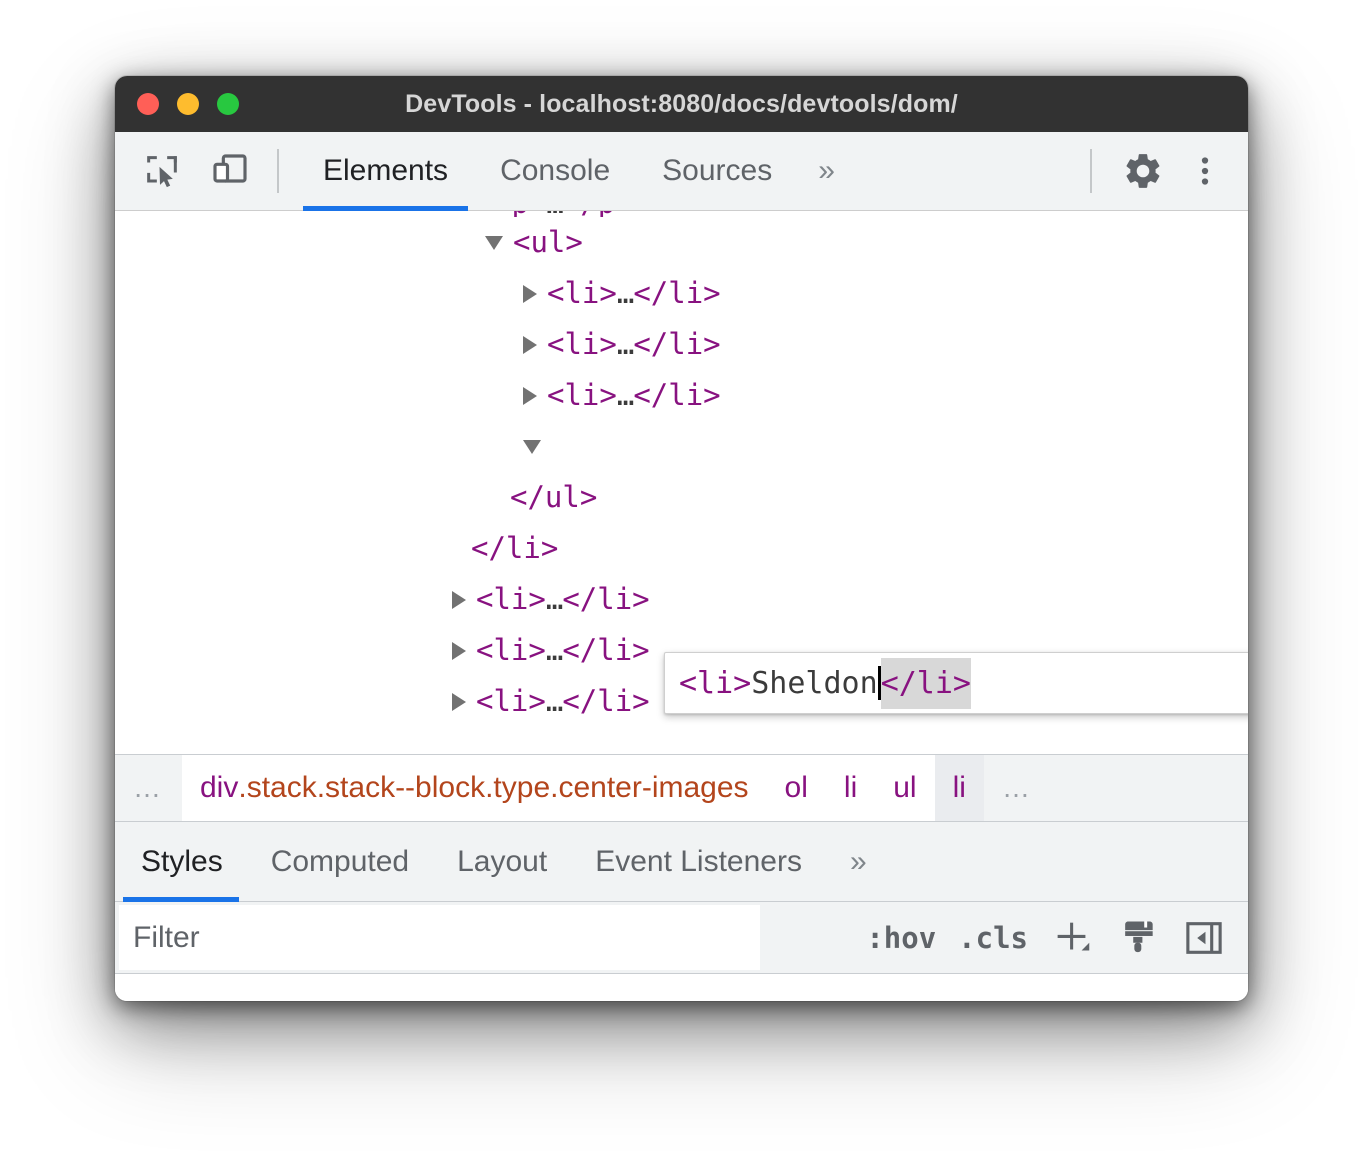 The width and height of the screenshot is (1362, 1154). I want to click on breadcrumb-item-li-selected: li, so click(959, 788).